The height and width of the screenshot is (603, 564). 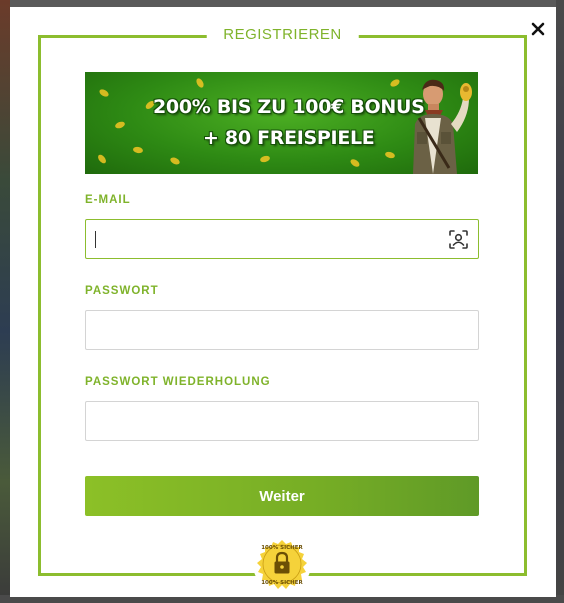 I want to click on password-repeat-label: PASSWORT WIEDERHOLUNG, so click(x=178, y=382).